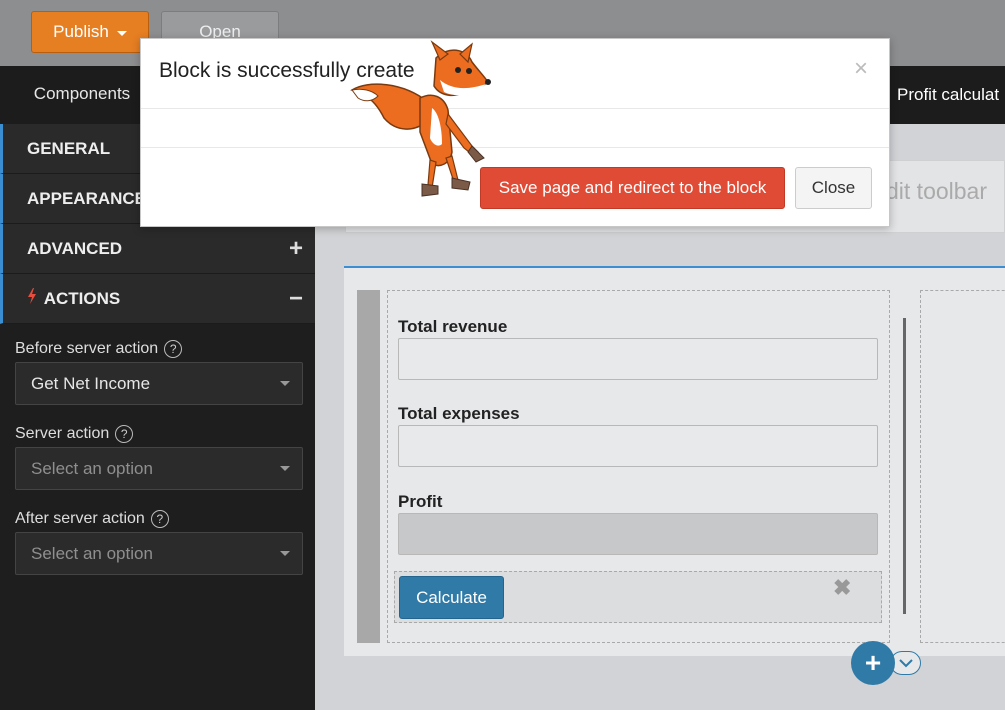 This screenshot has height=710, width=1005. What do you see at coordinates (69, 148) in the screenshot?
I see `section-general-label: GENERAL` at bounding box center [69, 148].